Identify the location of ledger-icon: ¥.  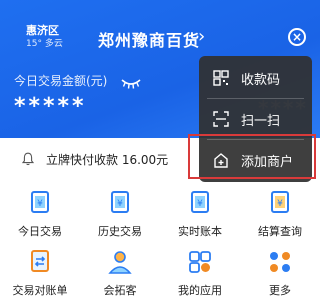
(200, 202).